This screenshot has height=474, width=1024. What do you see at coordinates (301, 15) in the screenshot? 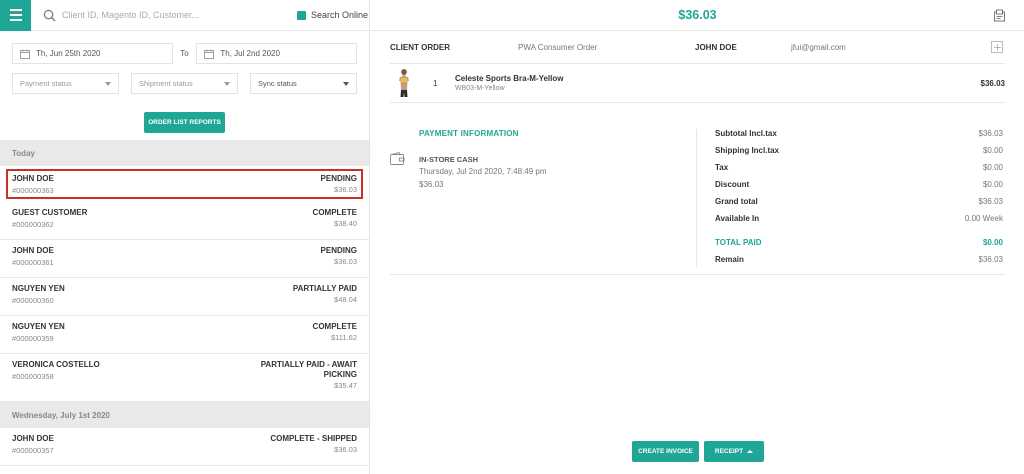
I see `search-online-checkbox` at bounding box center [301, 15].